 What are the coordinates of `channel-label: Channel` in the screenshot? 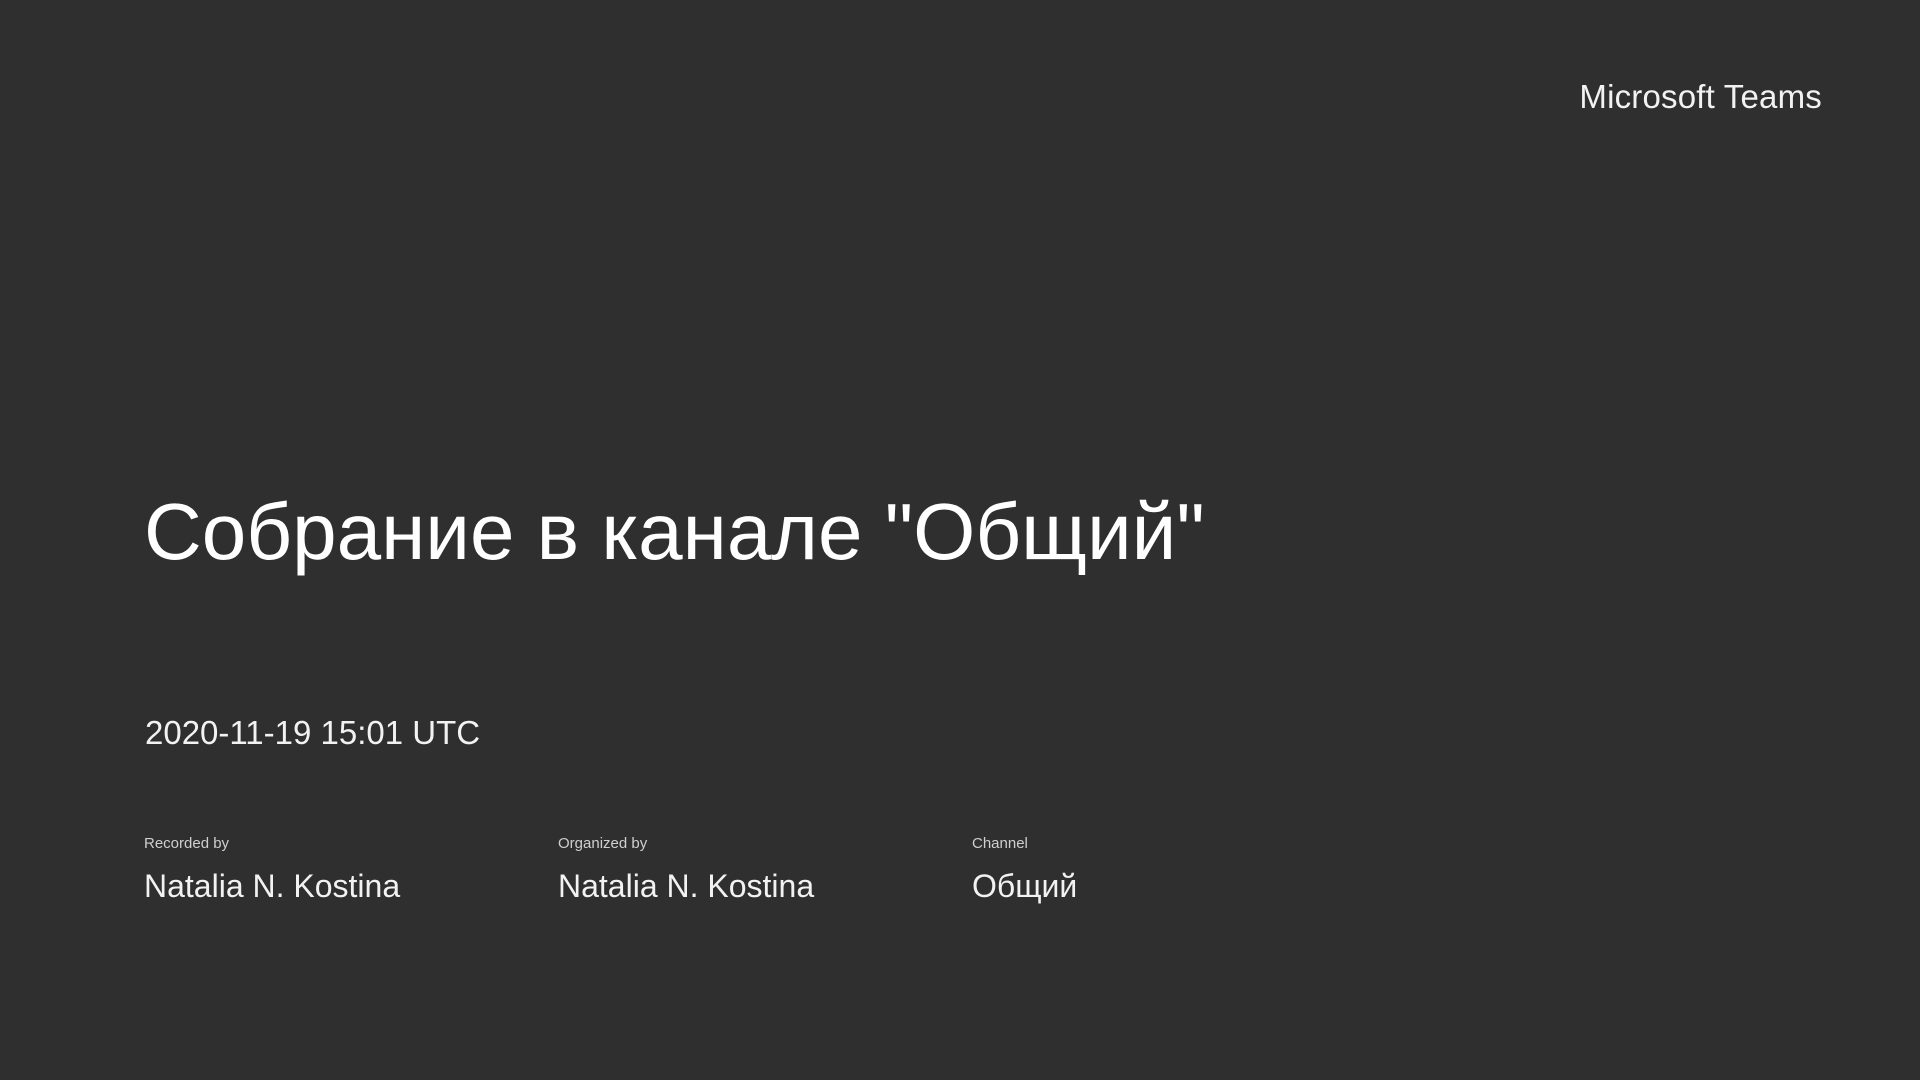 It's located at (1000, 843).